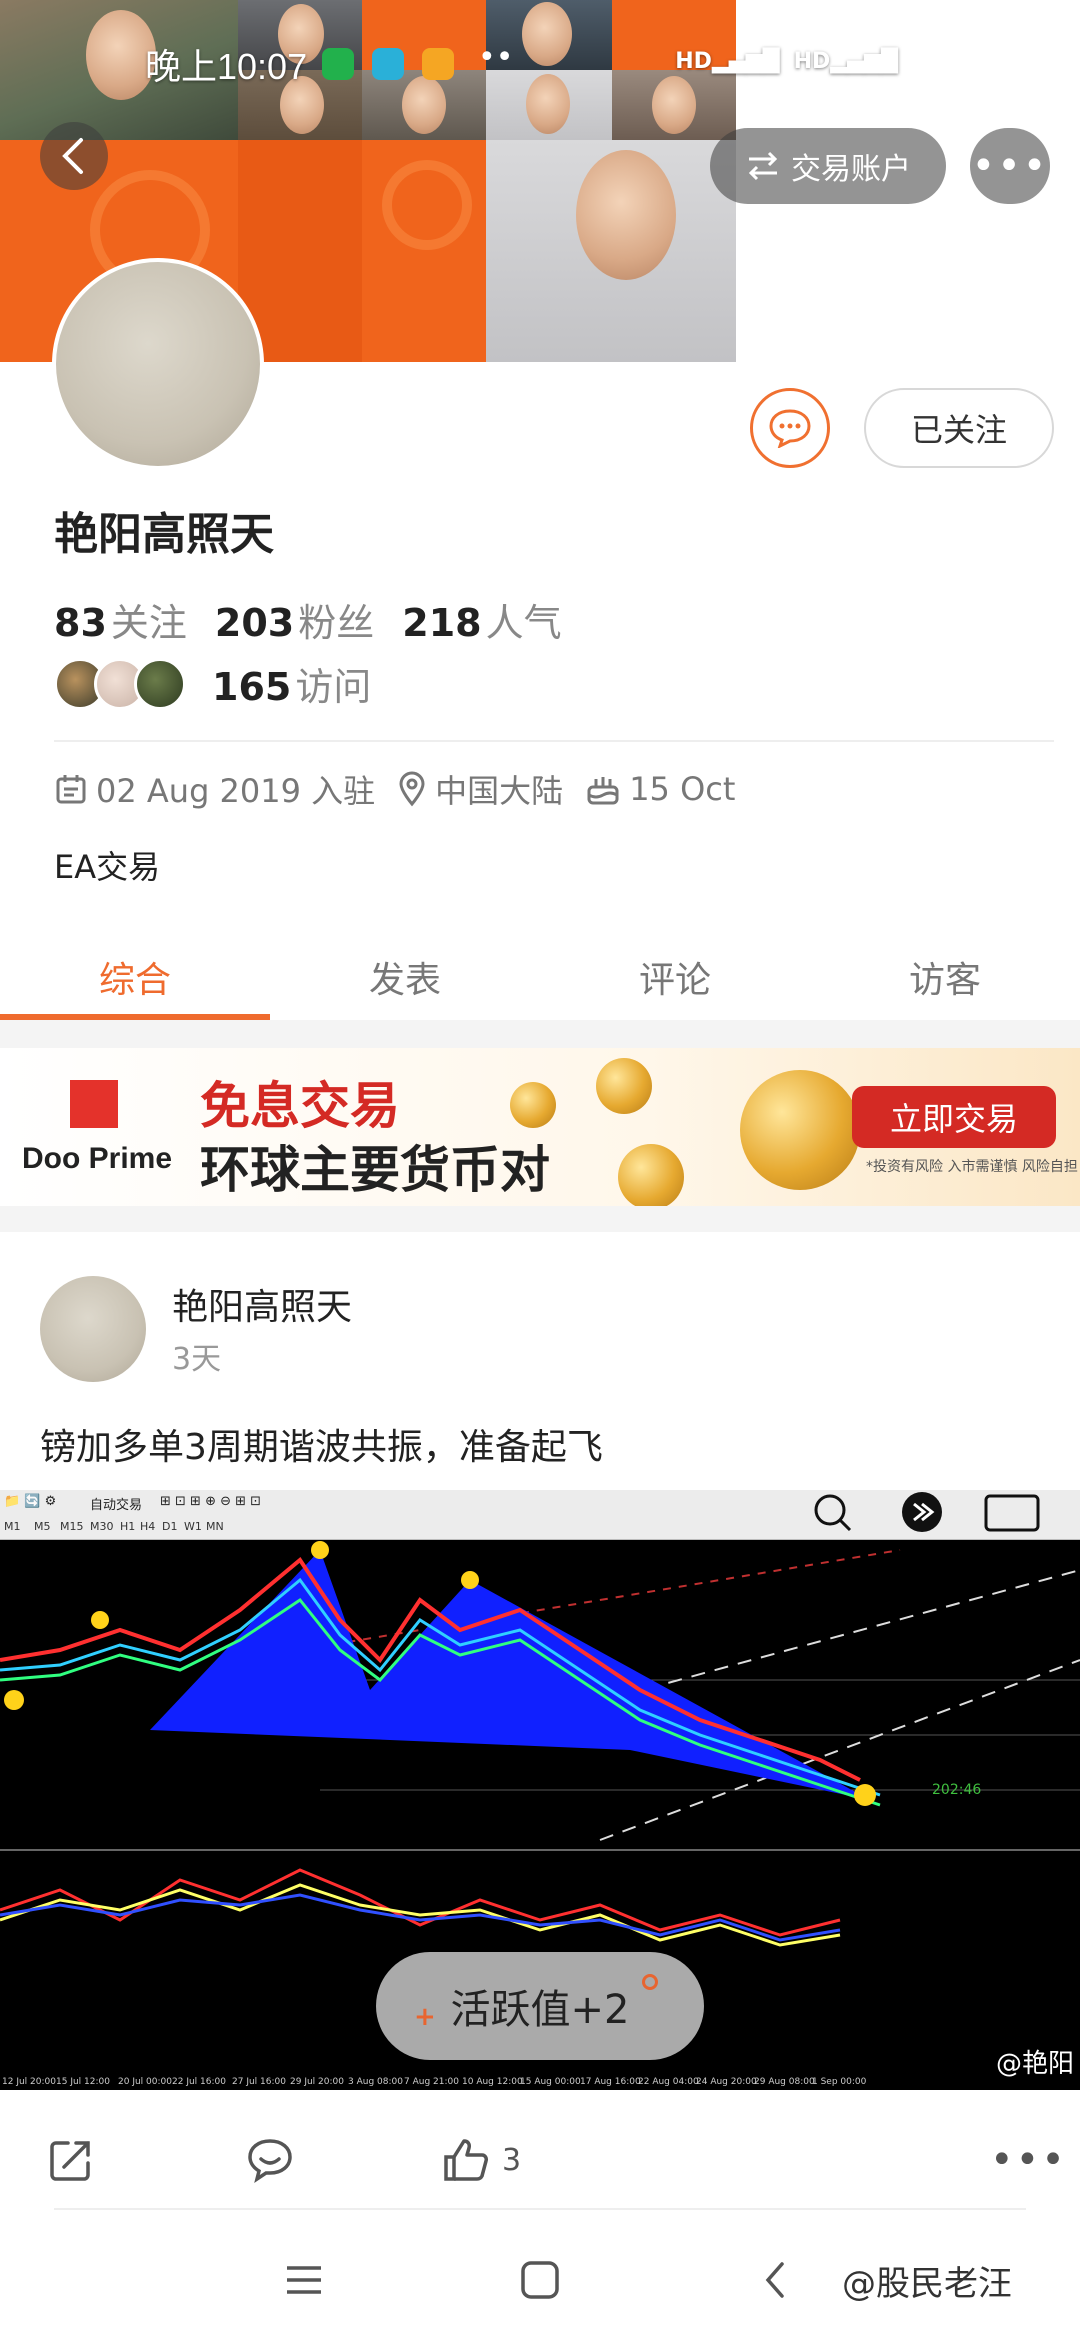 This screenshot has width=1080, height=2340. Describe the element at coordinates (954, 1117) in the screenshot. I see `ad-cta-button: 立即交易` at that location.